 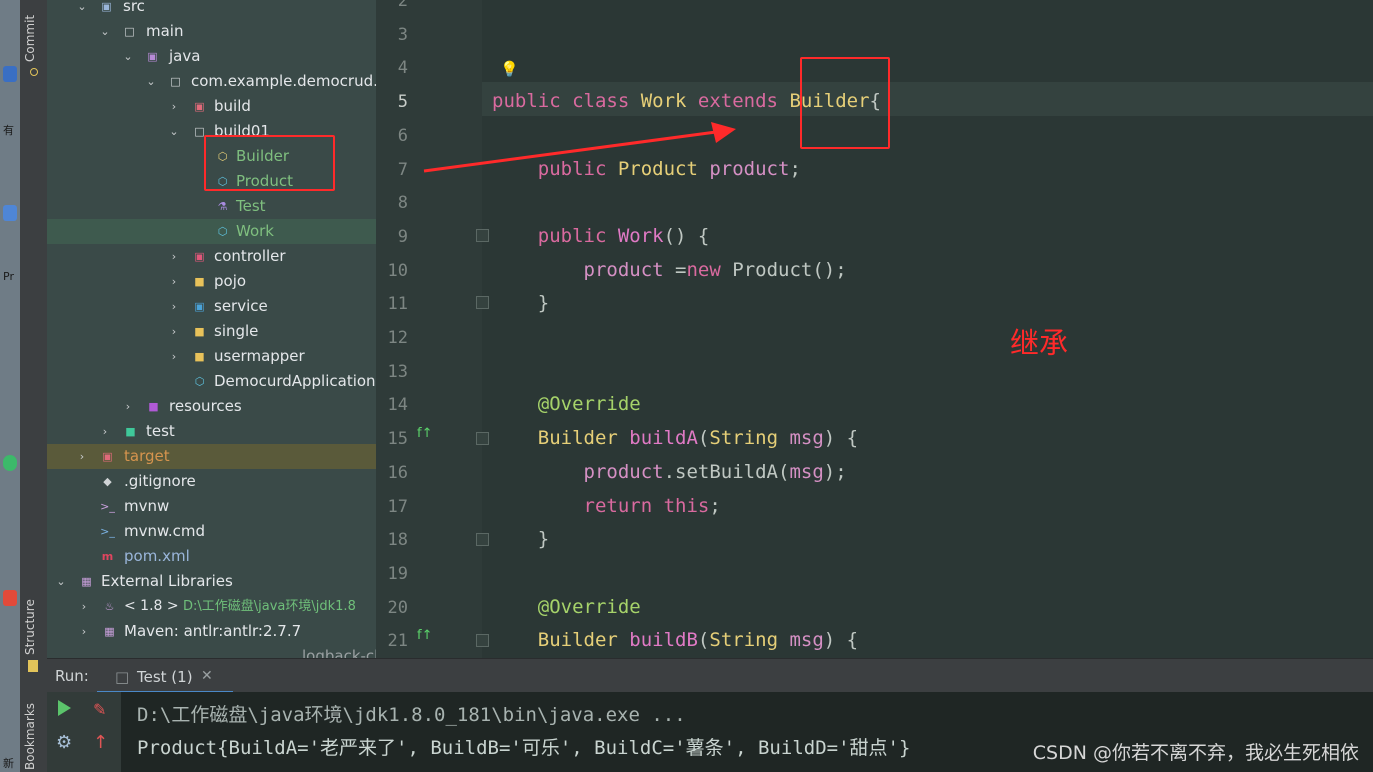 I want to click on scroll-up-icon: ↑, so click(x=100, y=742).